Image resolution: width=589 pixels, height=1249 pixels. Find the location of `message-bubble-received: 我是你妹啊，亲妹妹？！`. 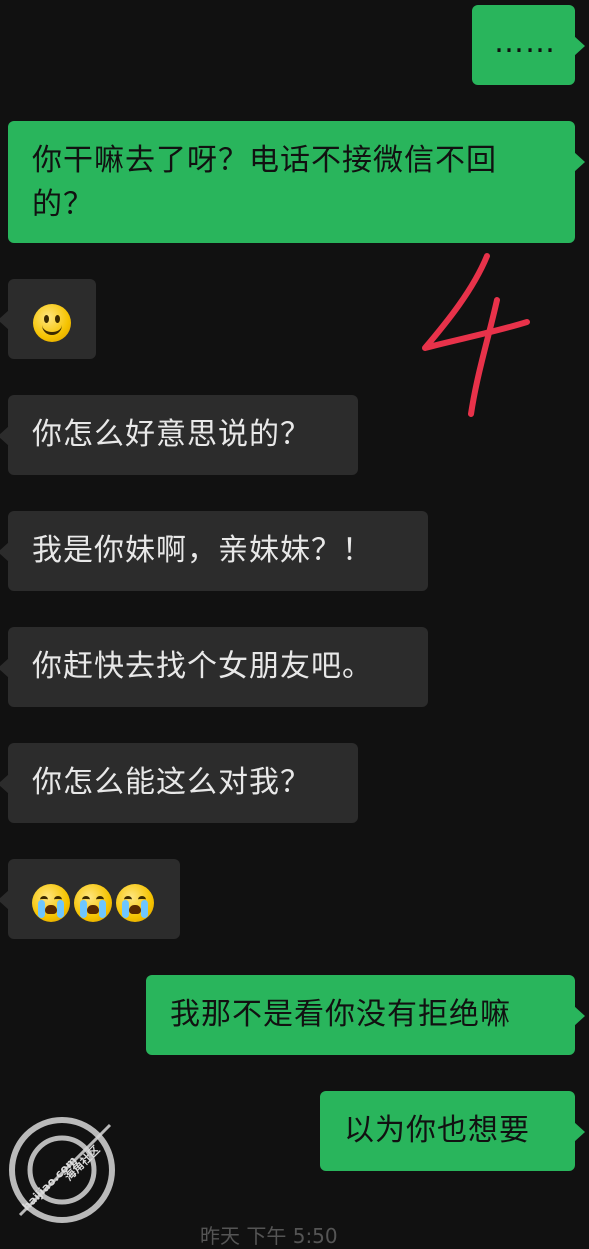

message-bubble-received: 我是你妹啊，亲妹妹？！ is located at coordinates (214, 551).